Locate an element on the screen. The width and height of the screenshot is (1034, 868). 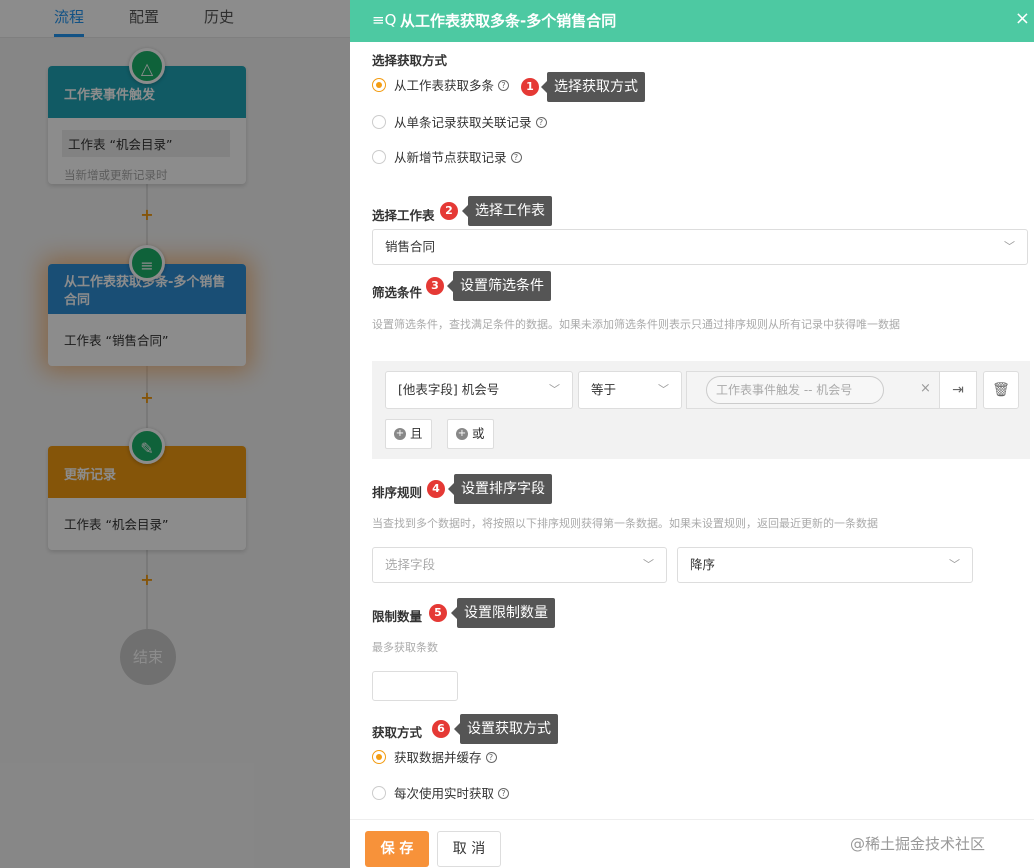
annotation-badge: 4 is located at coordinates (436, 489).